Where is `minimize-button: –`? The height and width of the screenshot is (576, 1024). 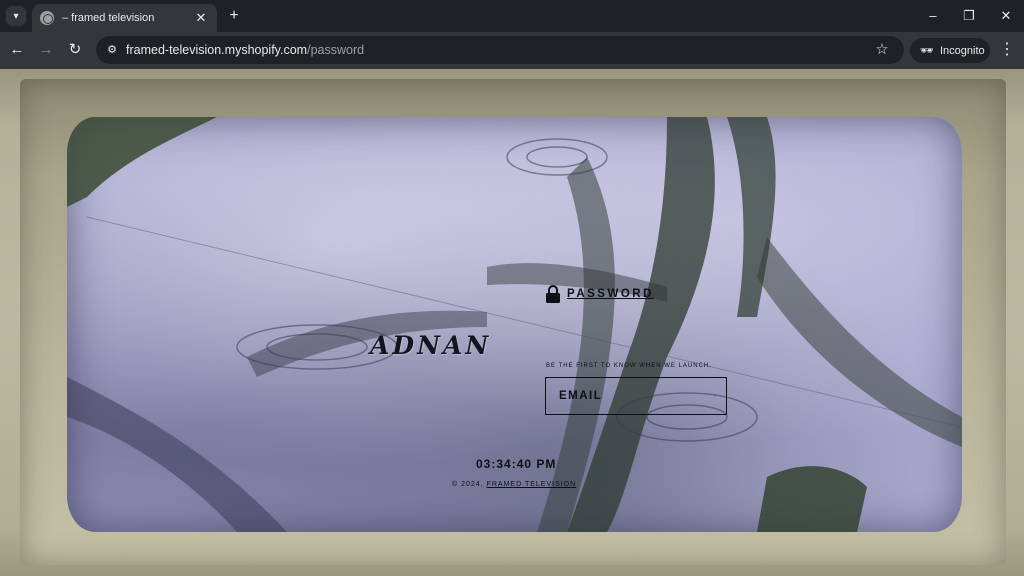 minimize-button: – is located at coordinates (933, 16).